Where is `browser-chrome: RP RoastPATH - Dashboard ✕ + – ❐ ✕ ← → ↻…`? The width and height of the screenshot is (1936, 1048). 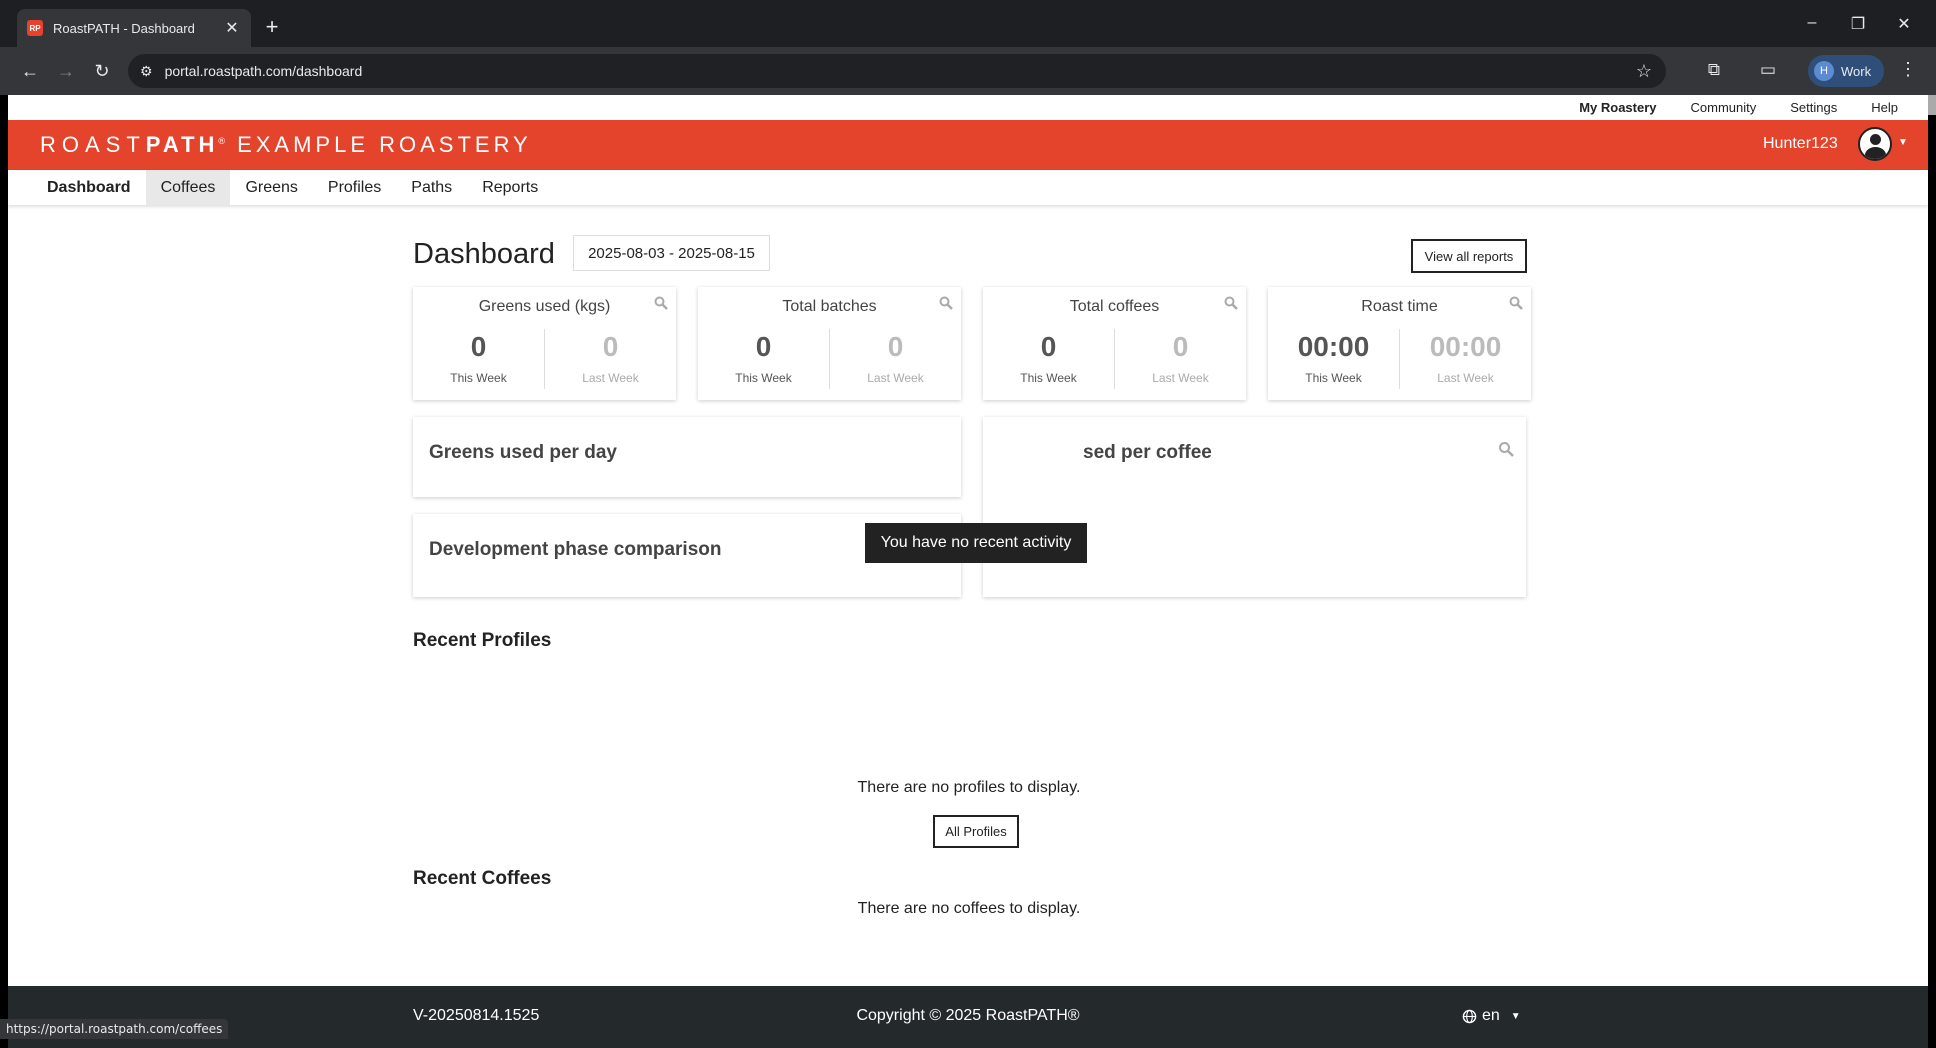
browser-chrome: RP RoastPATH - Dashboard ✕ + – ❐ ✕ ← → ↻… is located at coordinates (968, 47).